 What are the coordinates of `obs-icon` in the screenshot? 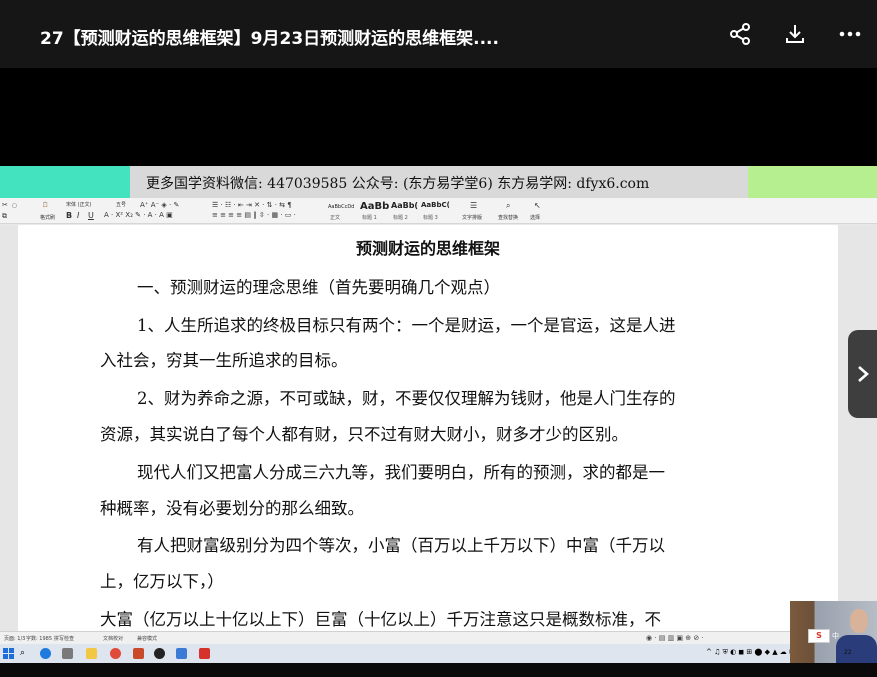 It's located at (159, 653).